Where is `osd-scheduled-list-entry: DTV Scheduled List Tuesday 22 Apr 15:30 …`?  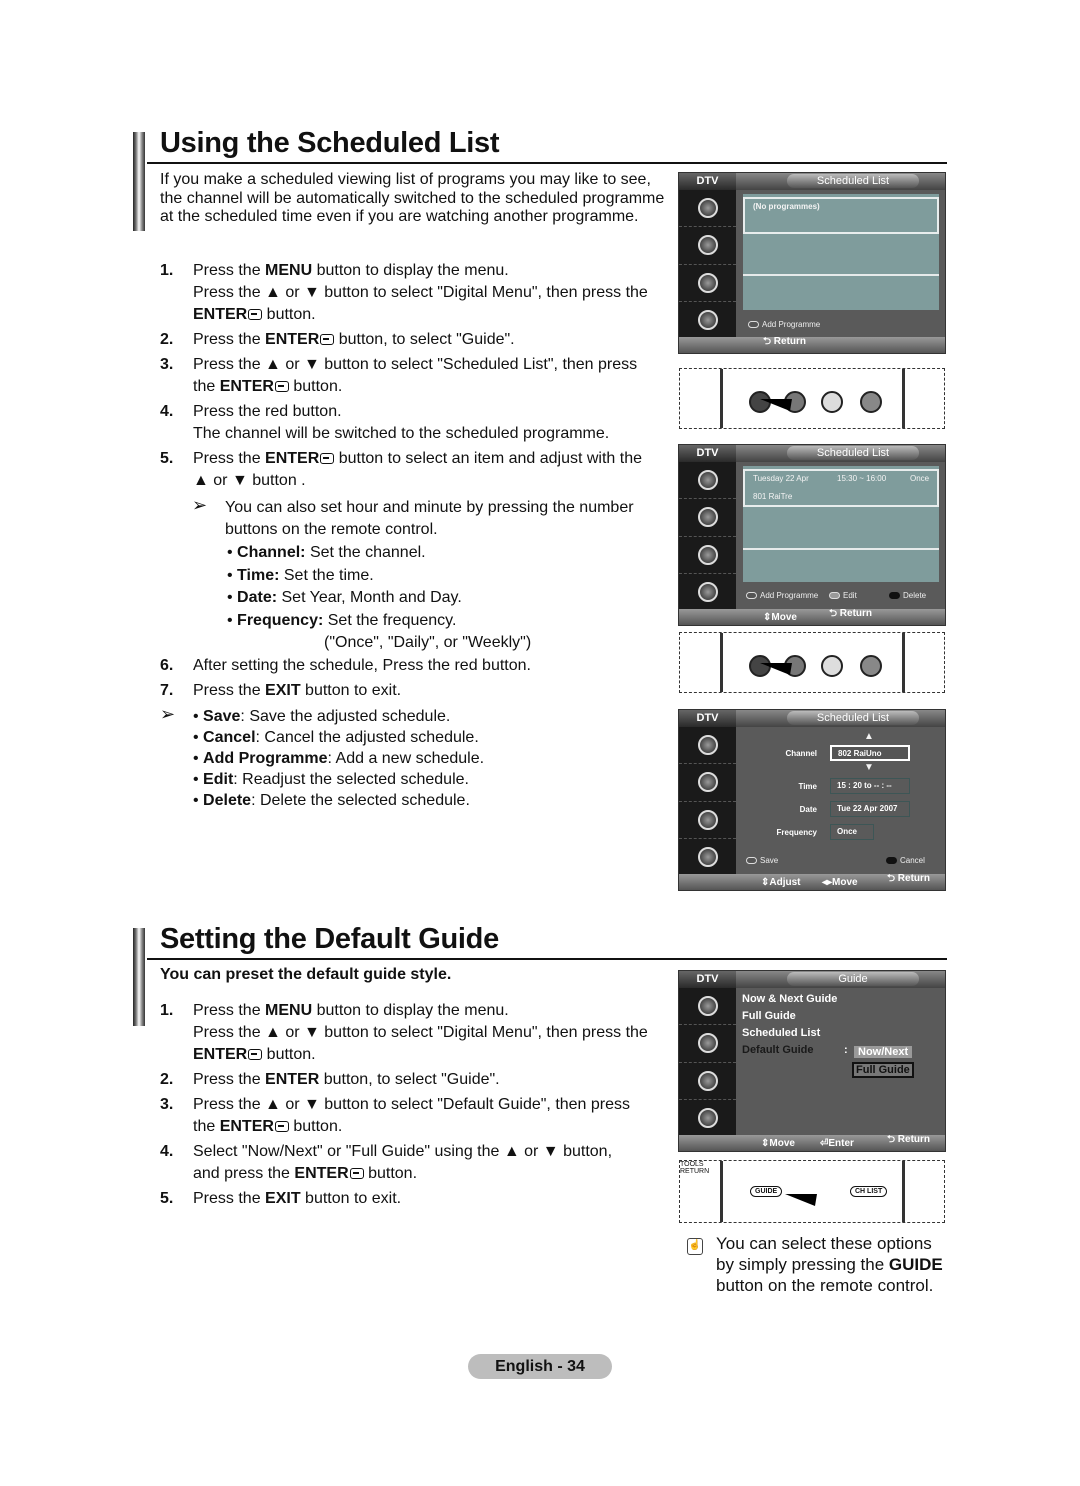 osd-scheduled-list-entry: DTV Scheduled List Tuesday 22 Apr 15:30 … is located at coordinates (812, 535).